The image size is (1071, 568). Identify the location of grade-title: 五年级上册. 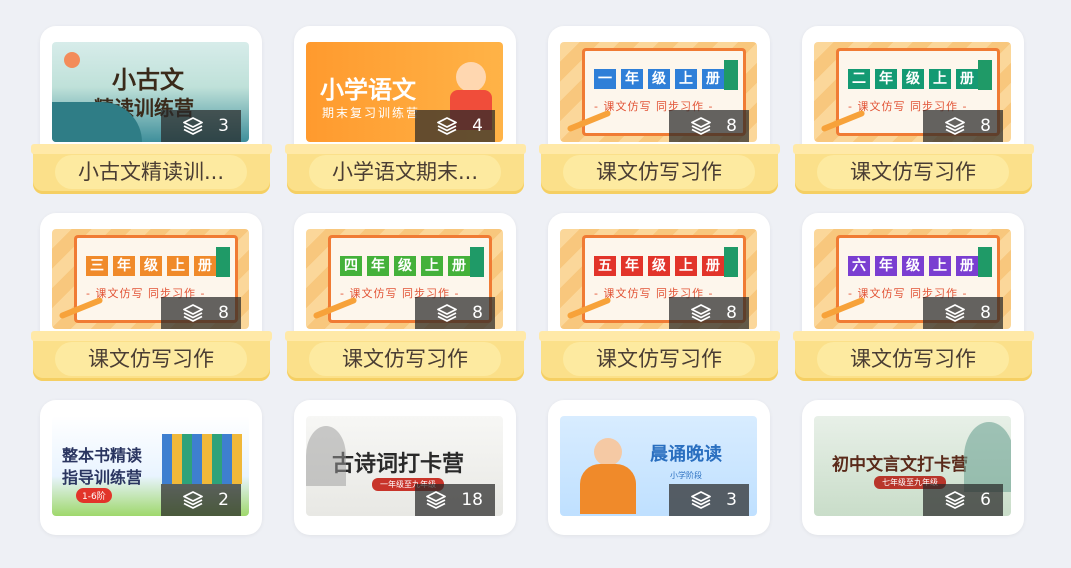
(659, 266).